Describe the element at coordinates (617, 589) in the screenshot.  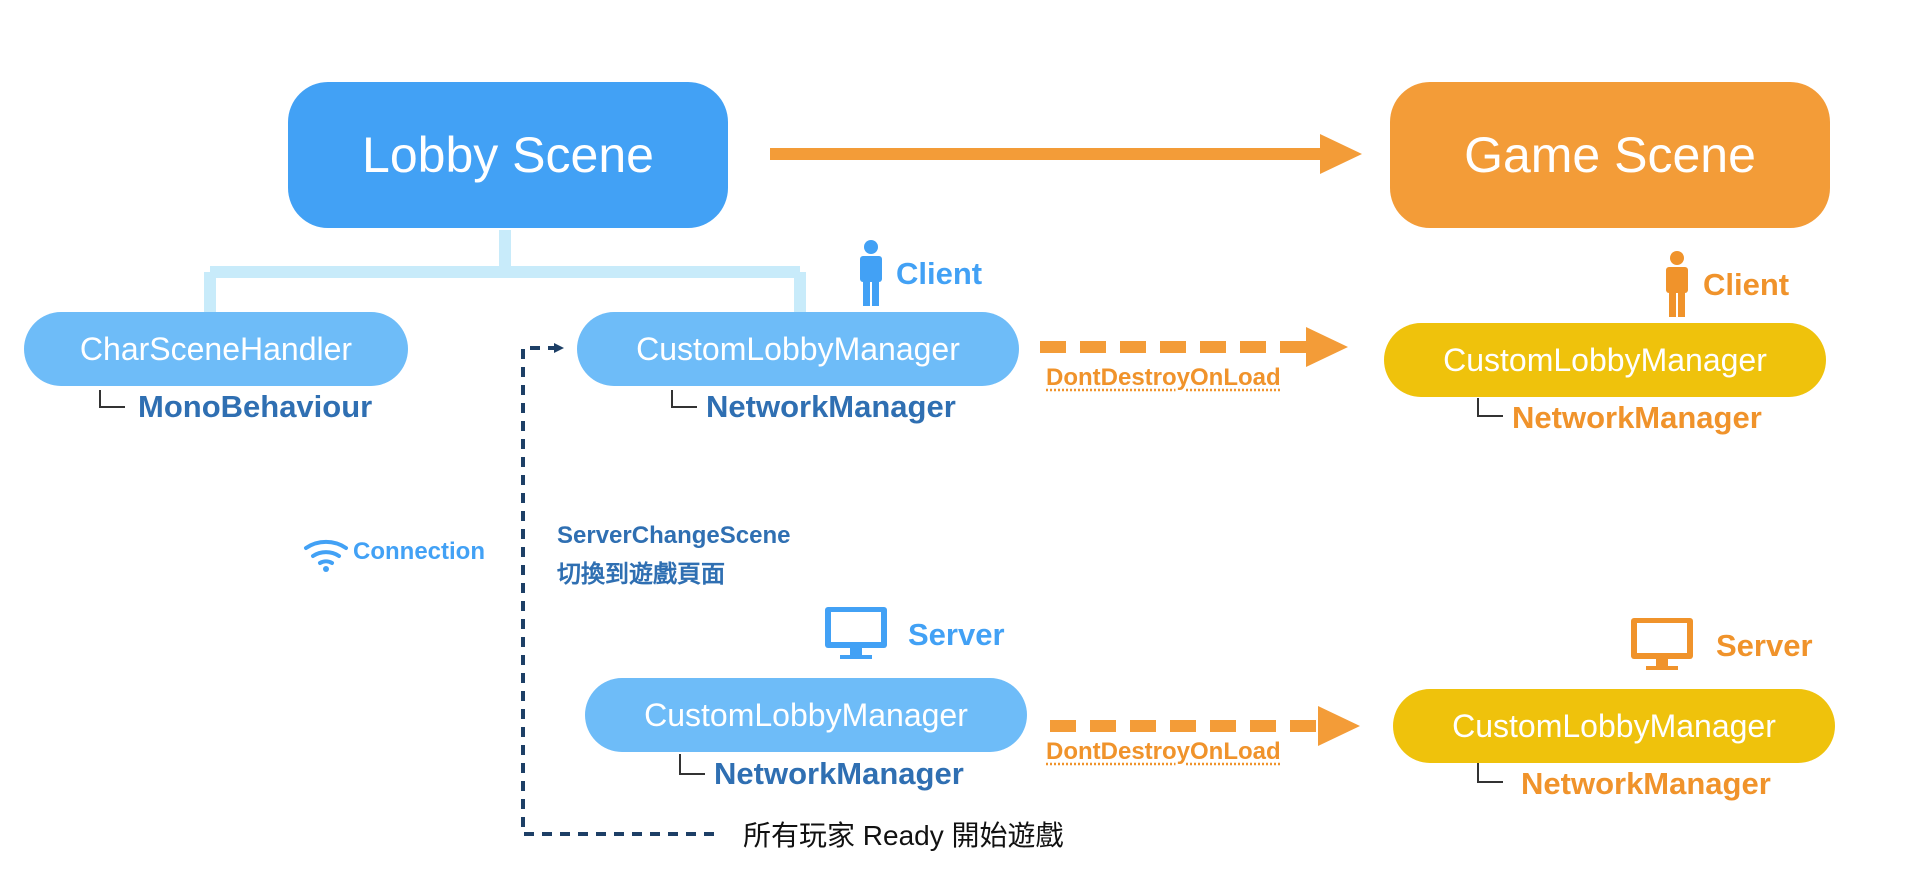
I see `ready-loop-arrow` at that location.